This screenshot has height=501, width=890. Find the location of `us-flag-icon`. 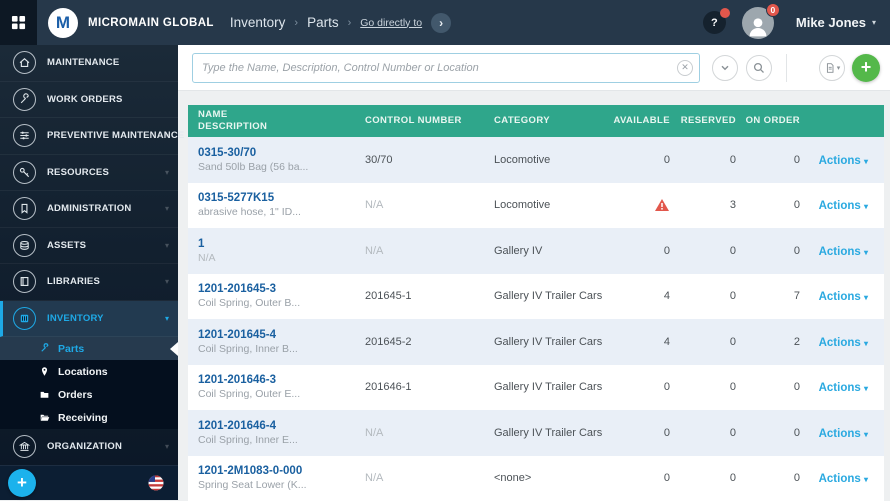

us-flag-icon is located at coordinates (156, 483).